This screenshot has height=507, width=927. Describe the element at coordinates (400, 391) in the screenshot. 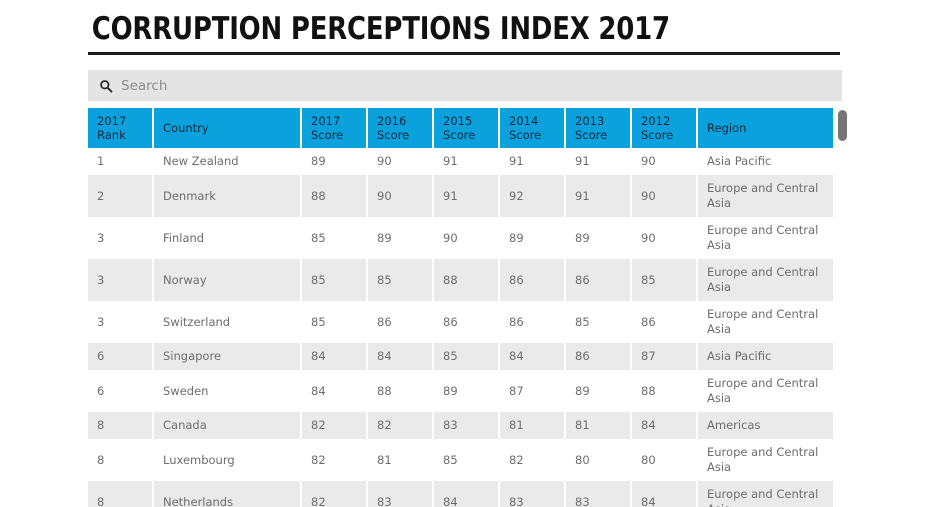

I see `cell-score2016: 88` at that location.